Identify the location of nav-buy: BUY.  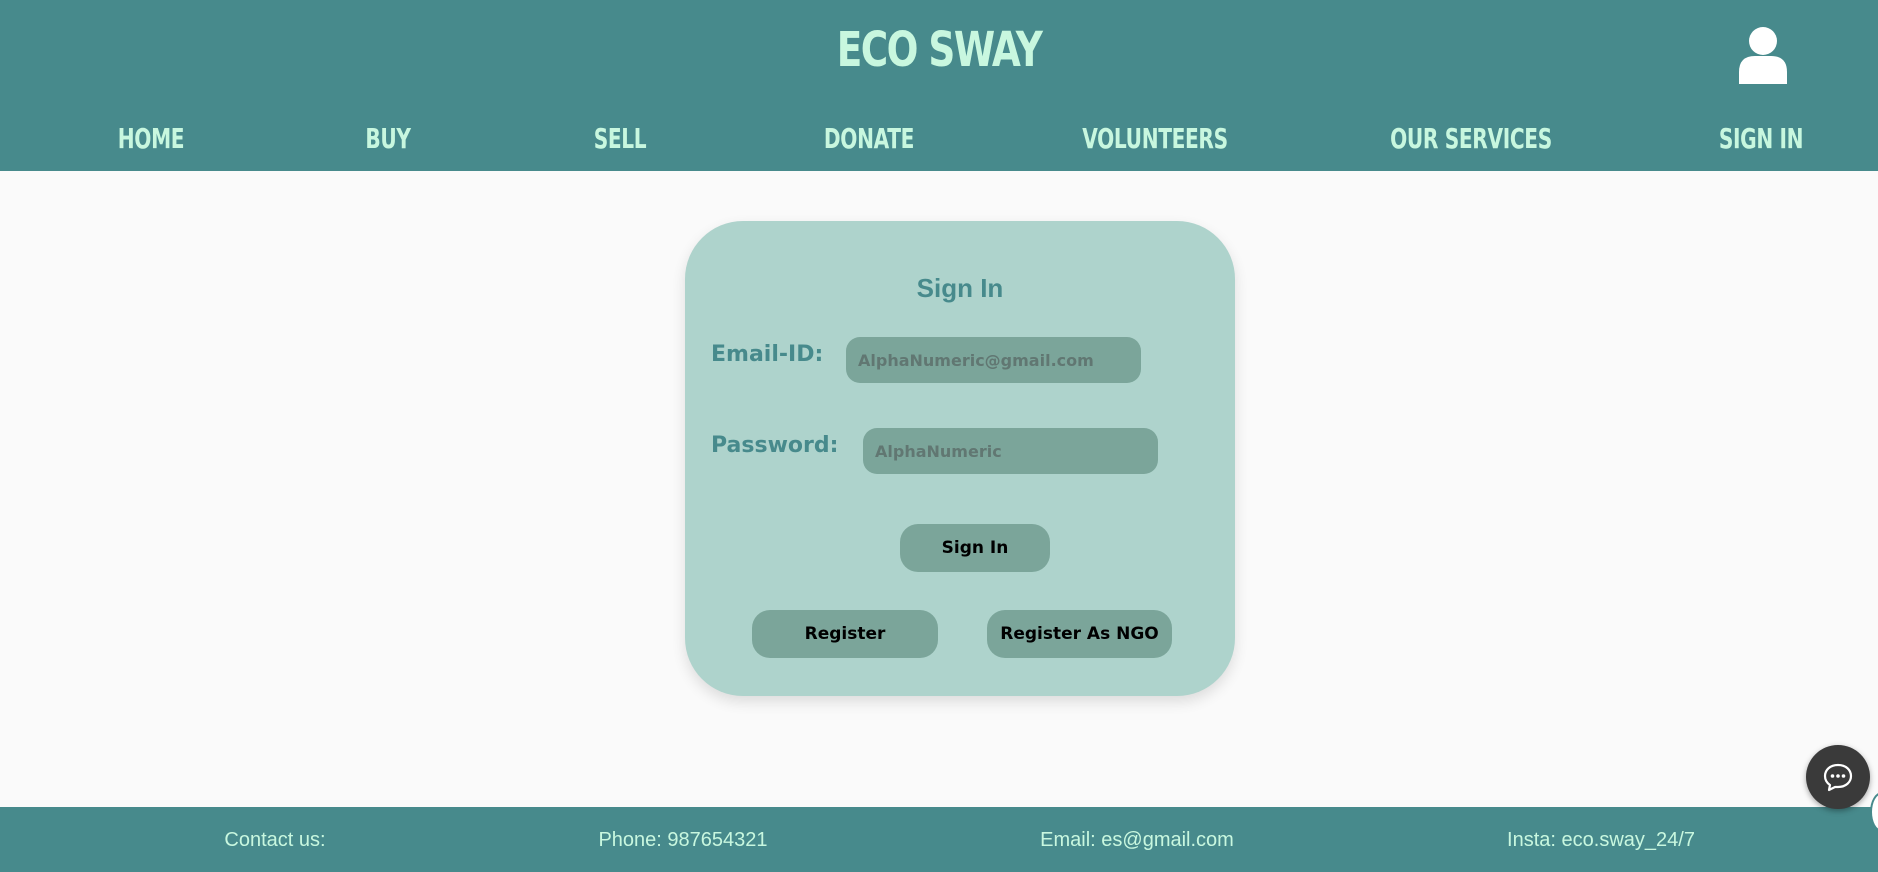
(388, 138).